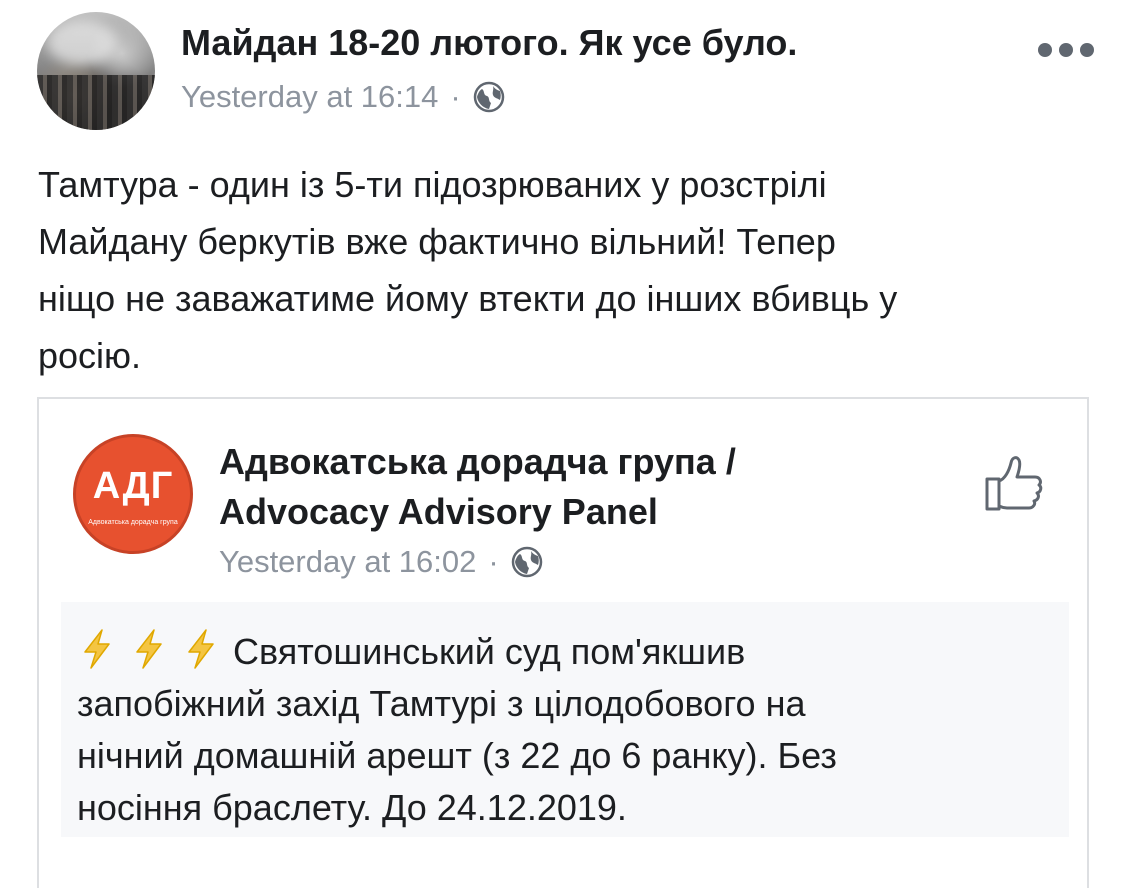 The height and width of the screenshot is (888, 1124). I want to click on logo-text: АДГ, so click(133, 486).